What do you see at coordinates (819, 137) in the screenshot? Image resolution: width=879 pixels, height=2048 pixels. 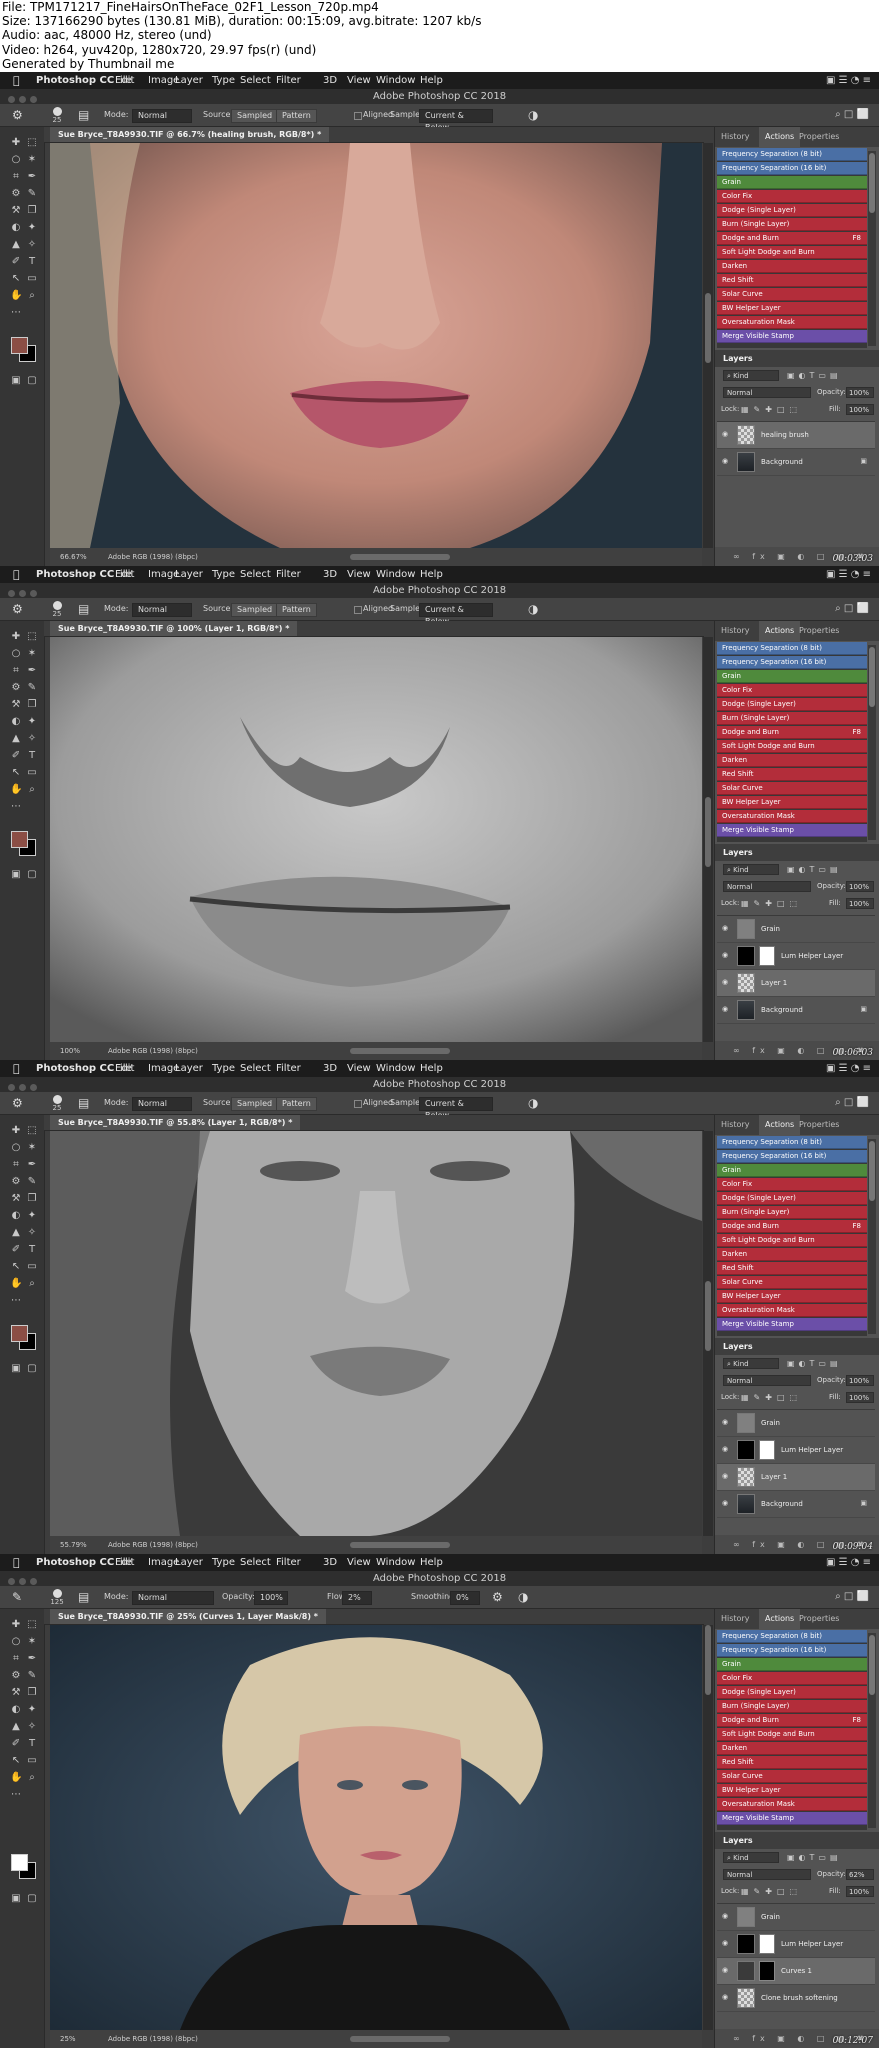 I see `tab-properties: Properties` at bounding box center [819, 137].